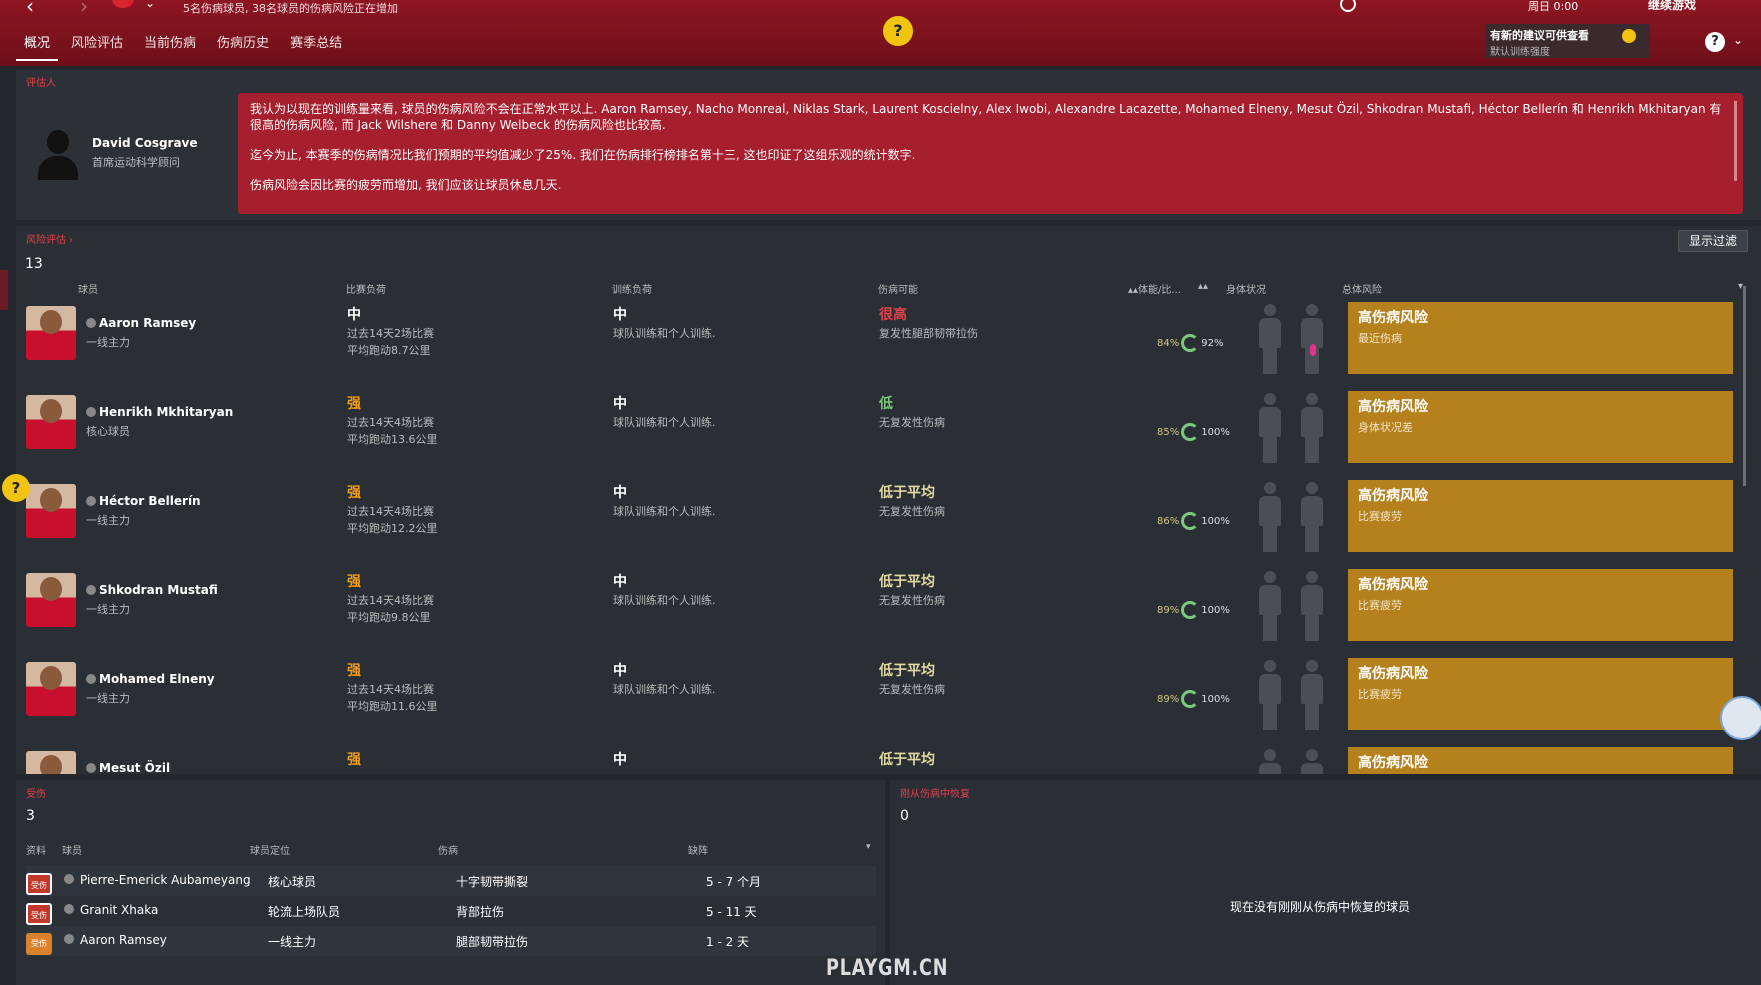 Image resolution: width=1761 pixels, height=985 pixels. What do you see at coordinates (150, 501) in the screenshot?
I see `player-name-text: Héctor Bellerín` at bounding box center [150, 501].